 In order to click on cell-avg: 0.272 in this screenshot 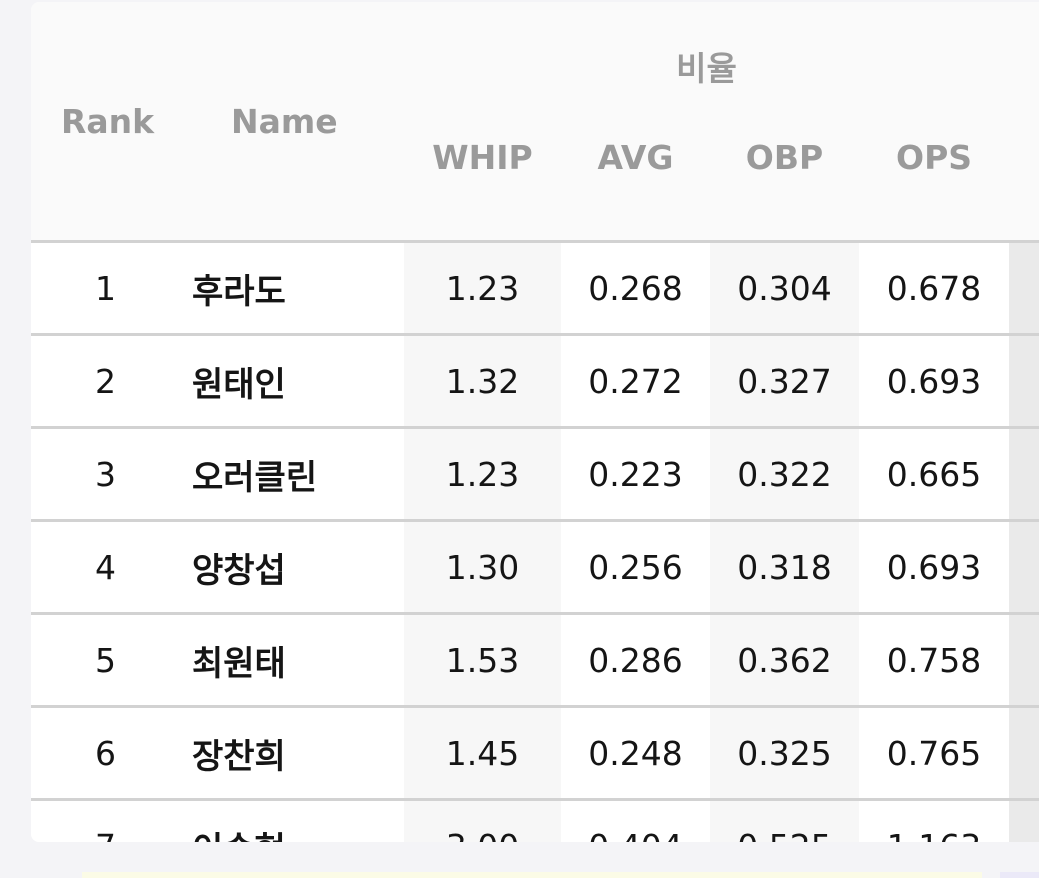, I will do `click(635, 380)`.